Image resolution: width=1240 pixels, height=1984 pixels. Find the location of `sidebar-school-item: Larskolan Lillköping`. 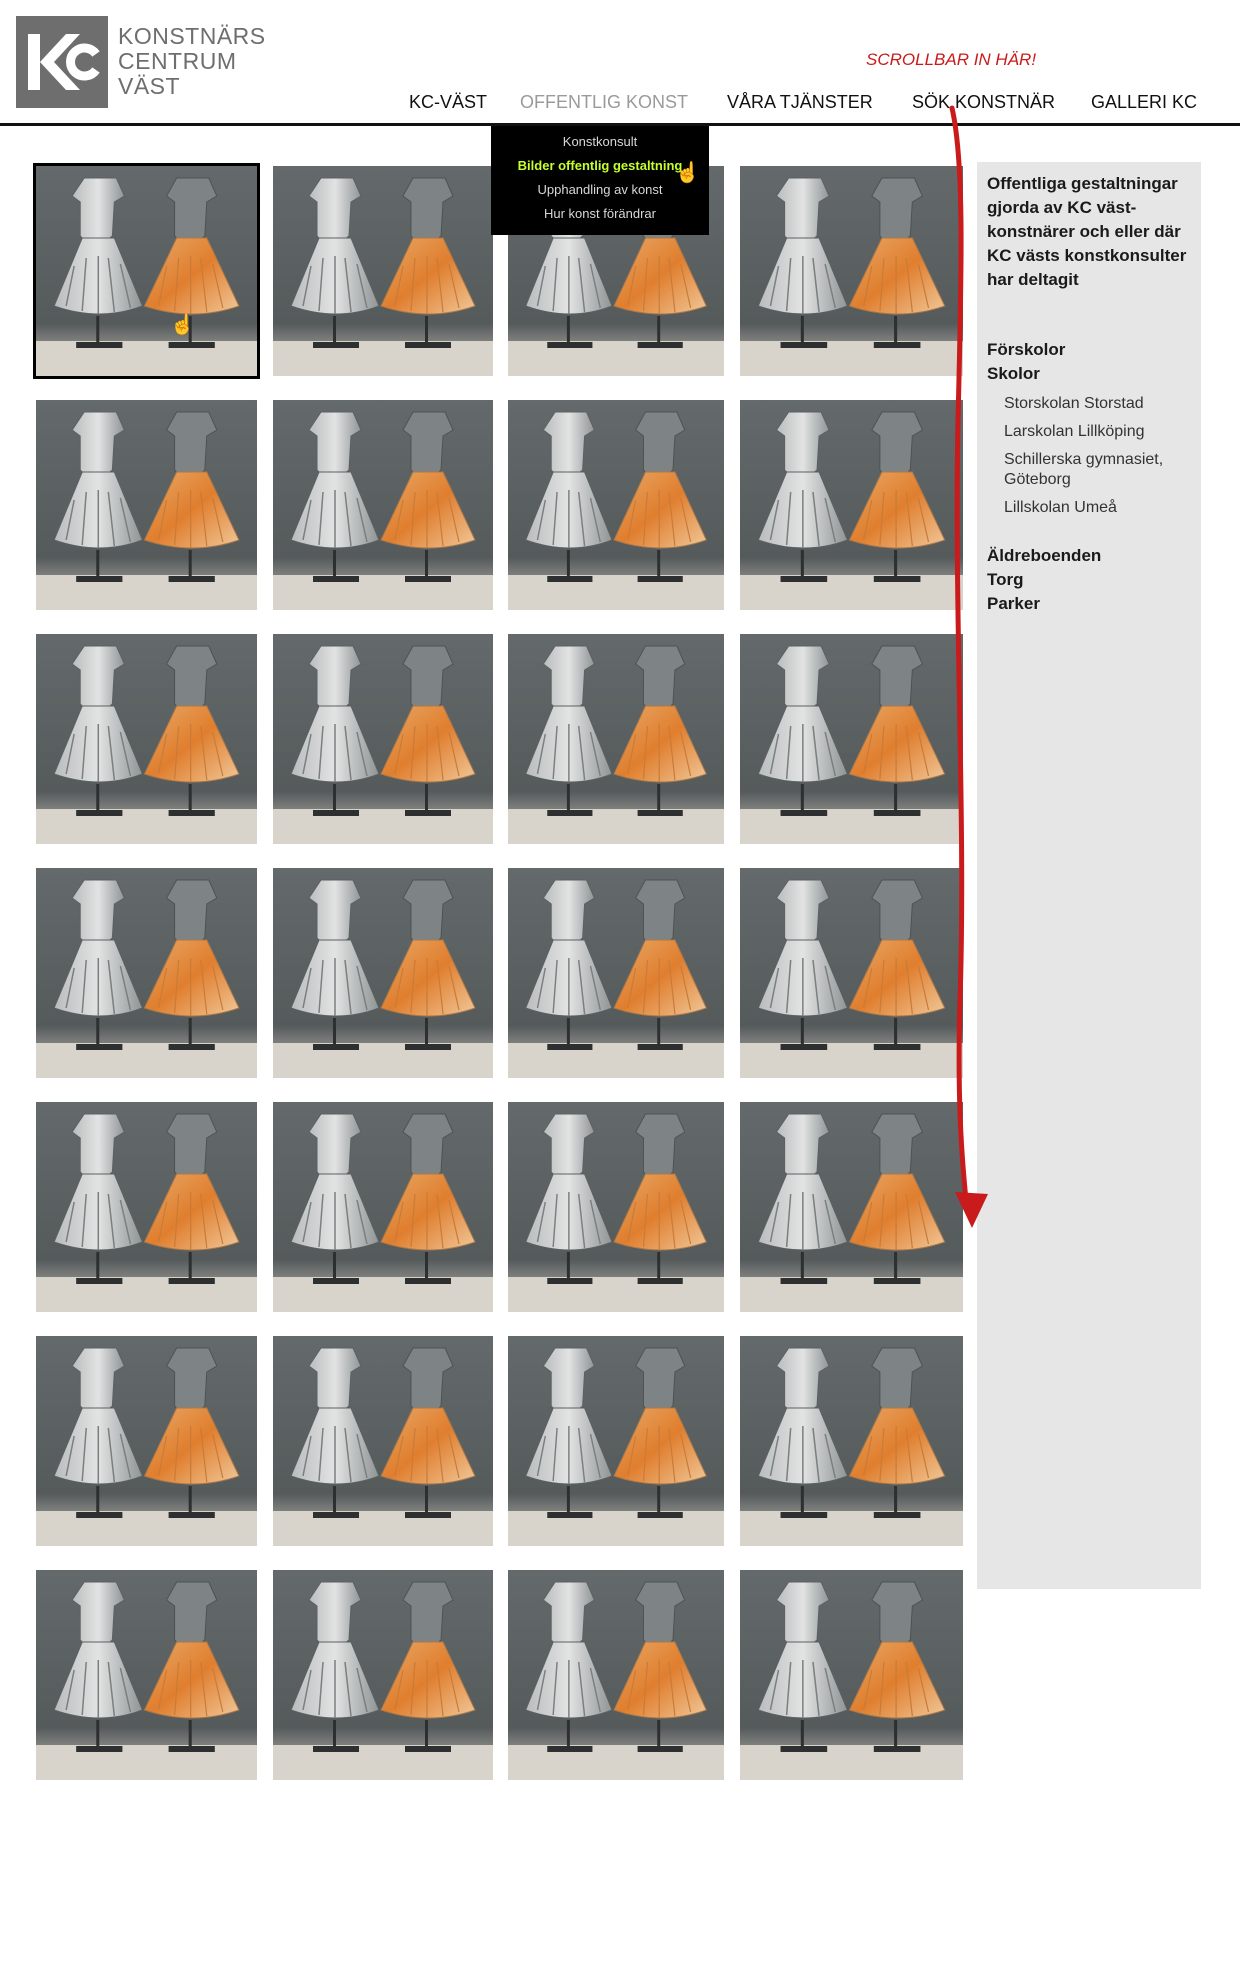

sidebar-school-item: Larskolan Lillköping is located at coordinates (1099, 432).